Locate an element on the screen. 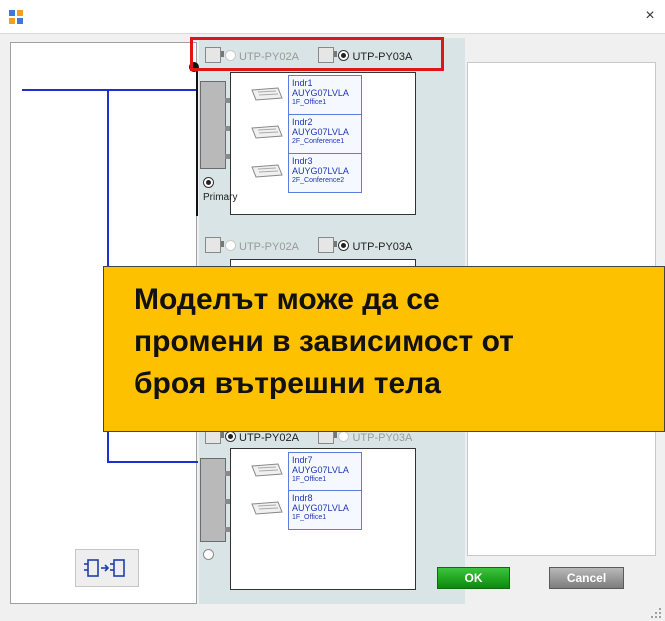  indoor-unit-card: Indr2 AUYG07LVLA 2F_Conference1 is located at coordinates (325, 134).